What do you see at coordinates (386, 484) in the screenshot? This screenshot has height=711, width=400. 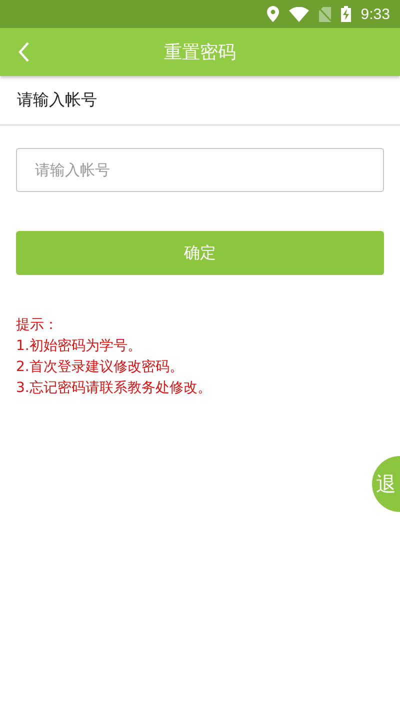 I see `exit-button: 退` at bounding box center [386, 484].